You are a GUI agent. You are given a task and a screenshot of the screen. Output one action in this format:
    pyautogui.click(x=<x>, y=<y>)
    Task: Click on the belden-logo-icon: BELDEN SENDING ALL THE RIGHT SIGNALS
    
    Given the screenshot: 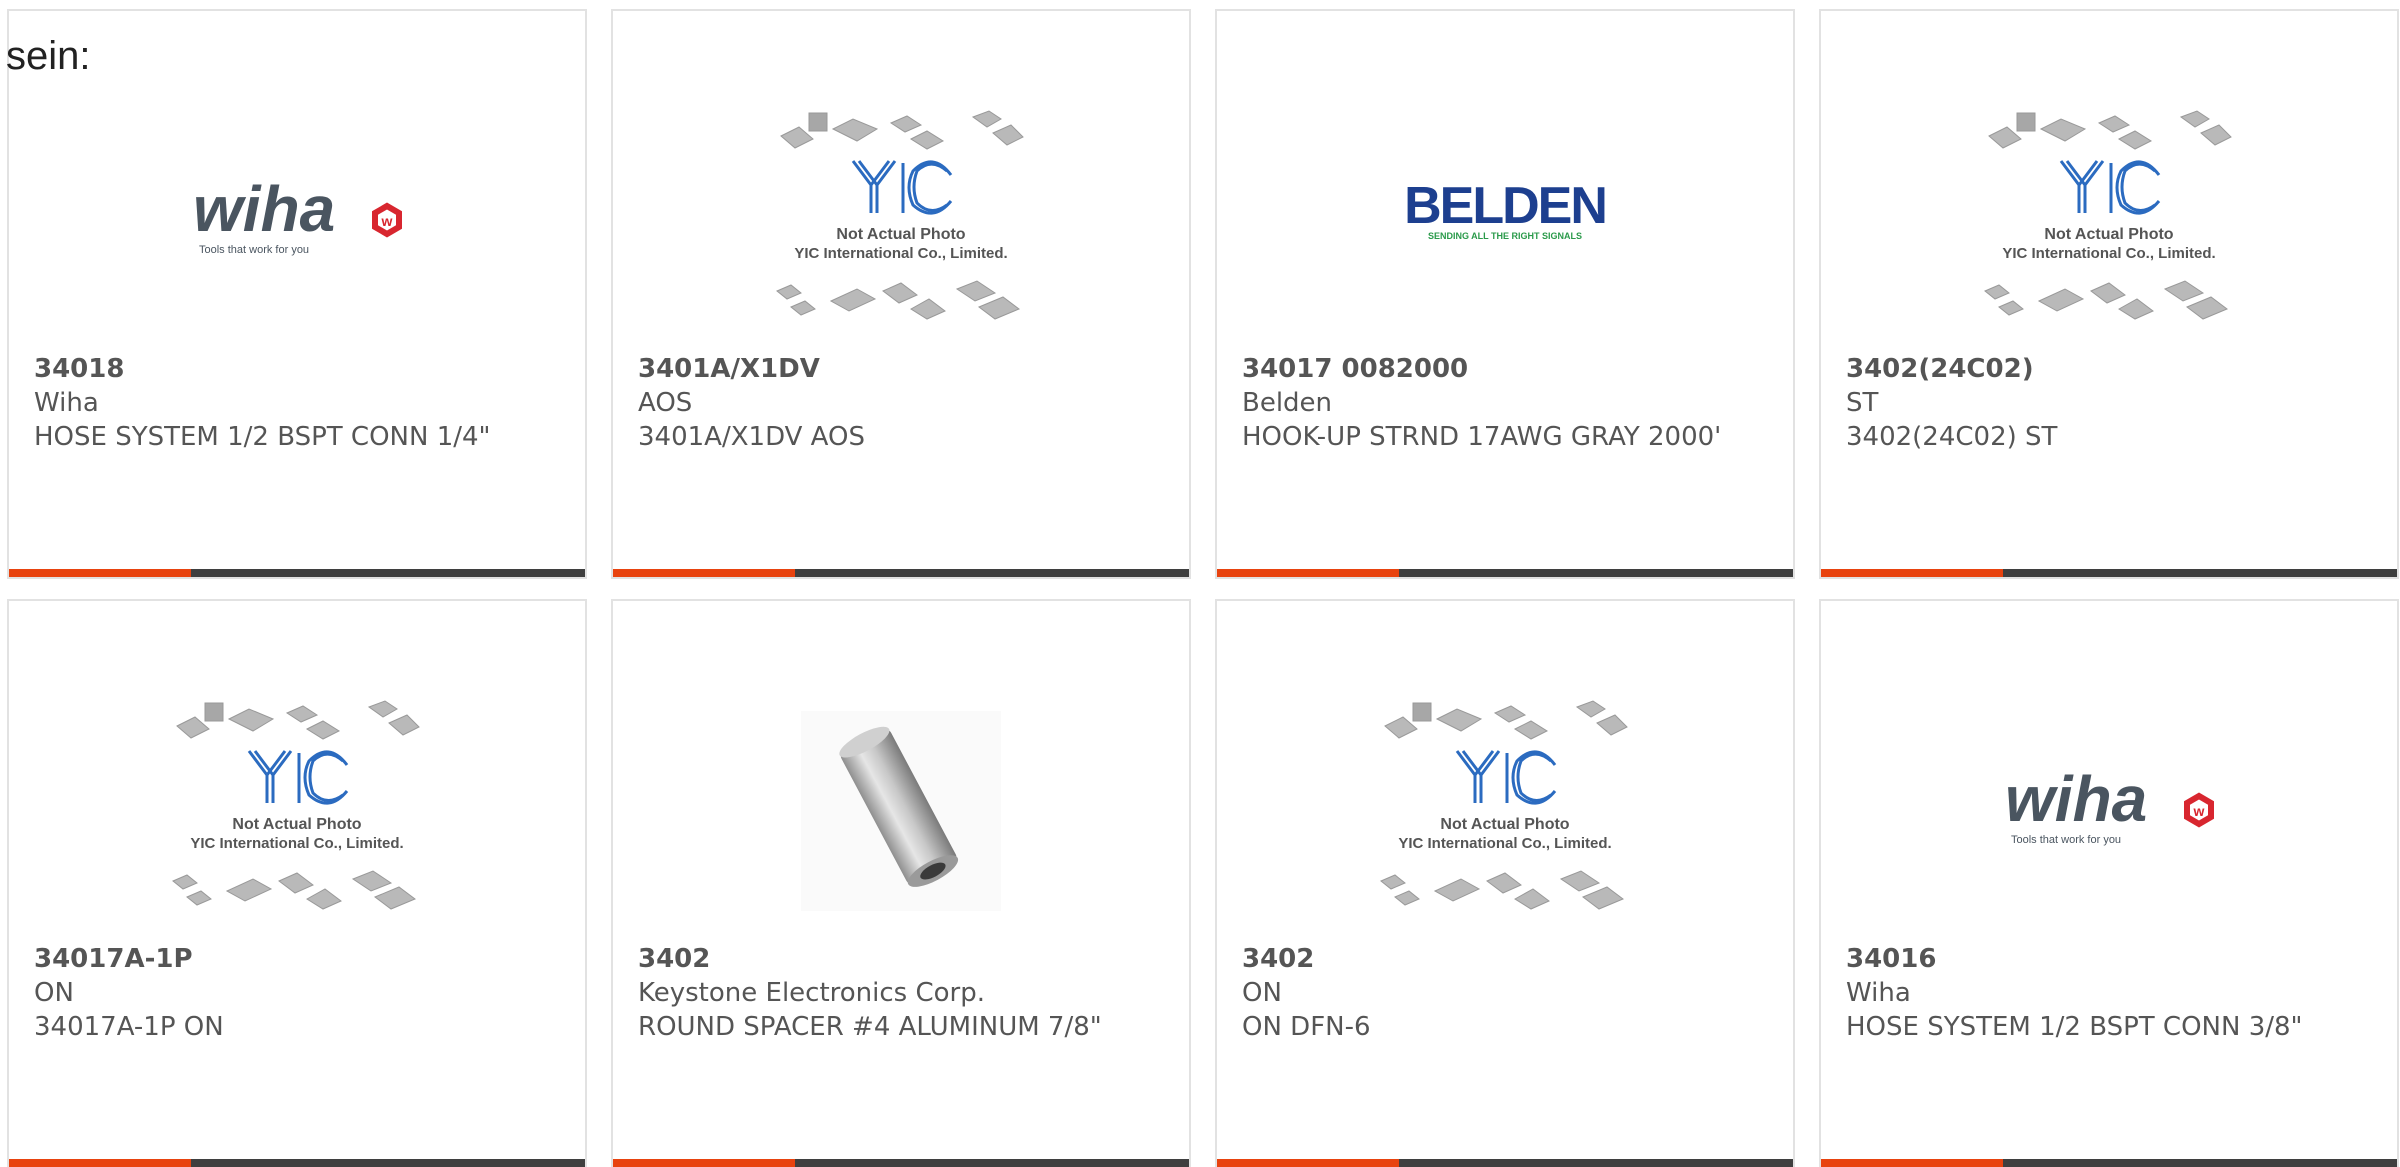 What is the action you would take?
    pyautogui.click(x=1506, y=209)
    